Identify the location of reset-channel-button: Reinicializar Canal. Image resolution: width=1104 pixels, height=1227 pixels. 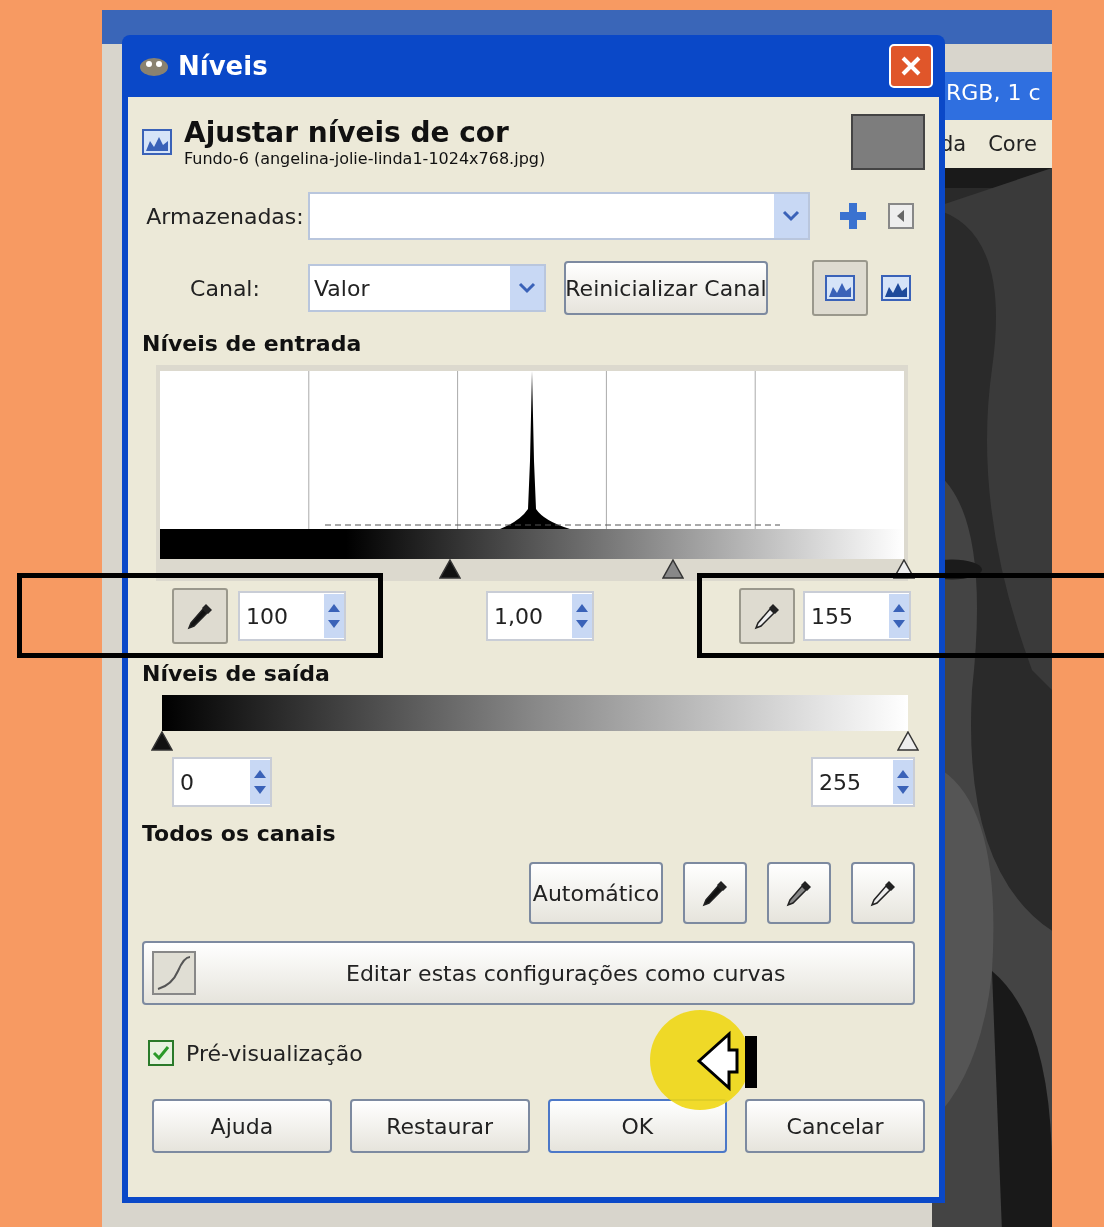
(666, 288).